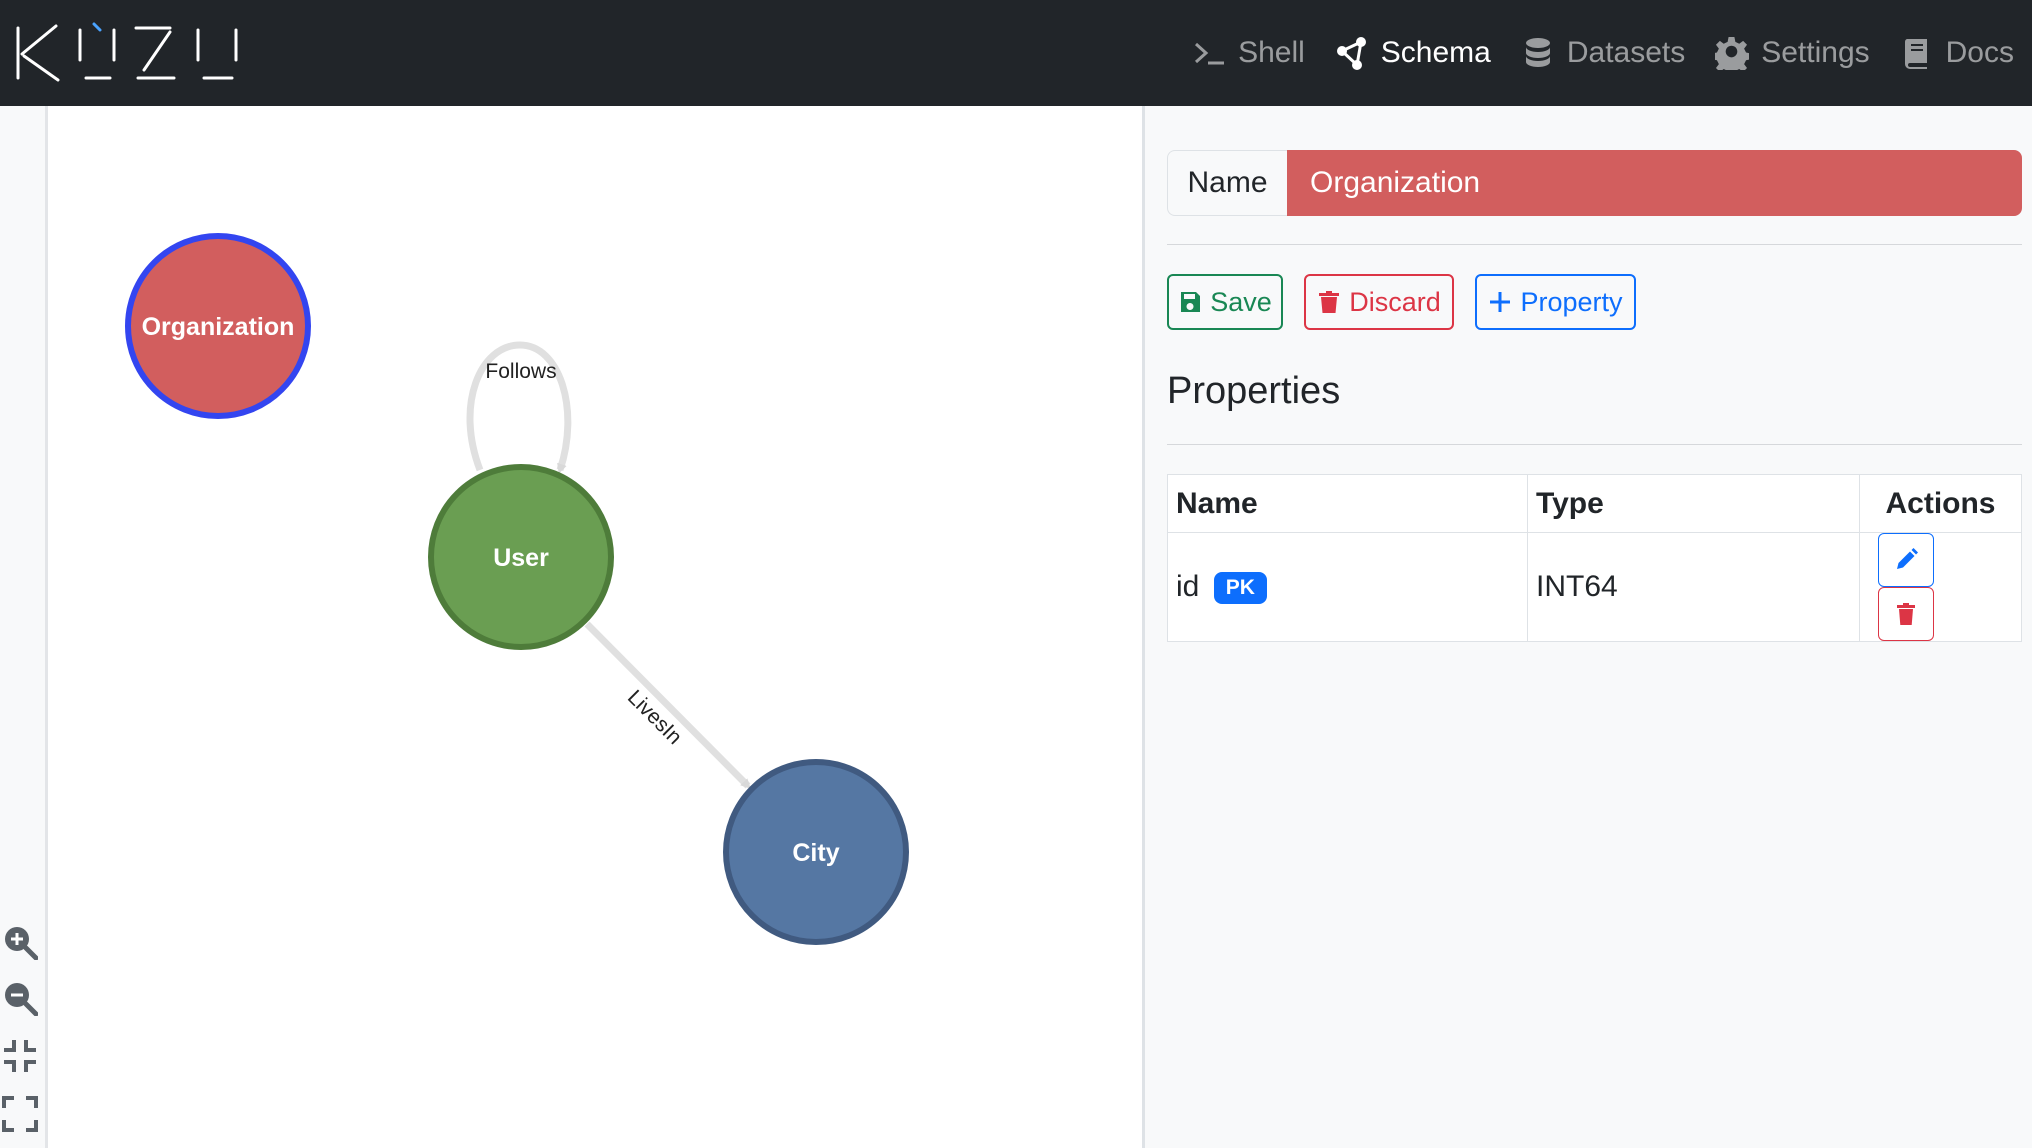 This screenshot has width=2032, height=1148. Describe the element at coordinates (1979, 52) in the screenshot. I see `nav-docs-label: Docs` at that location.